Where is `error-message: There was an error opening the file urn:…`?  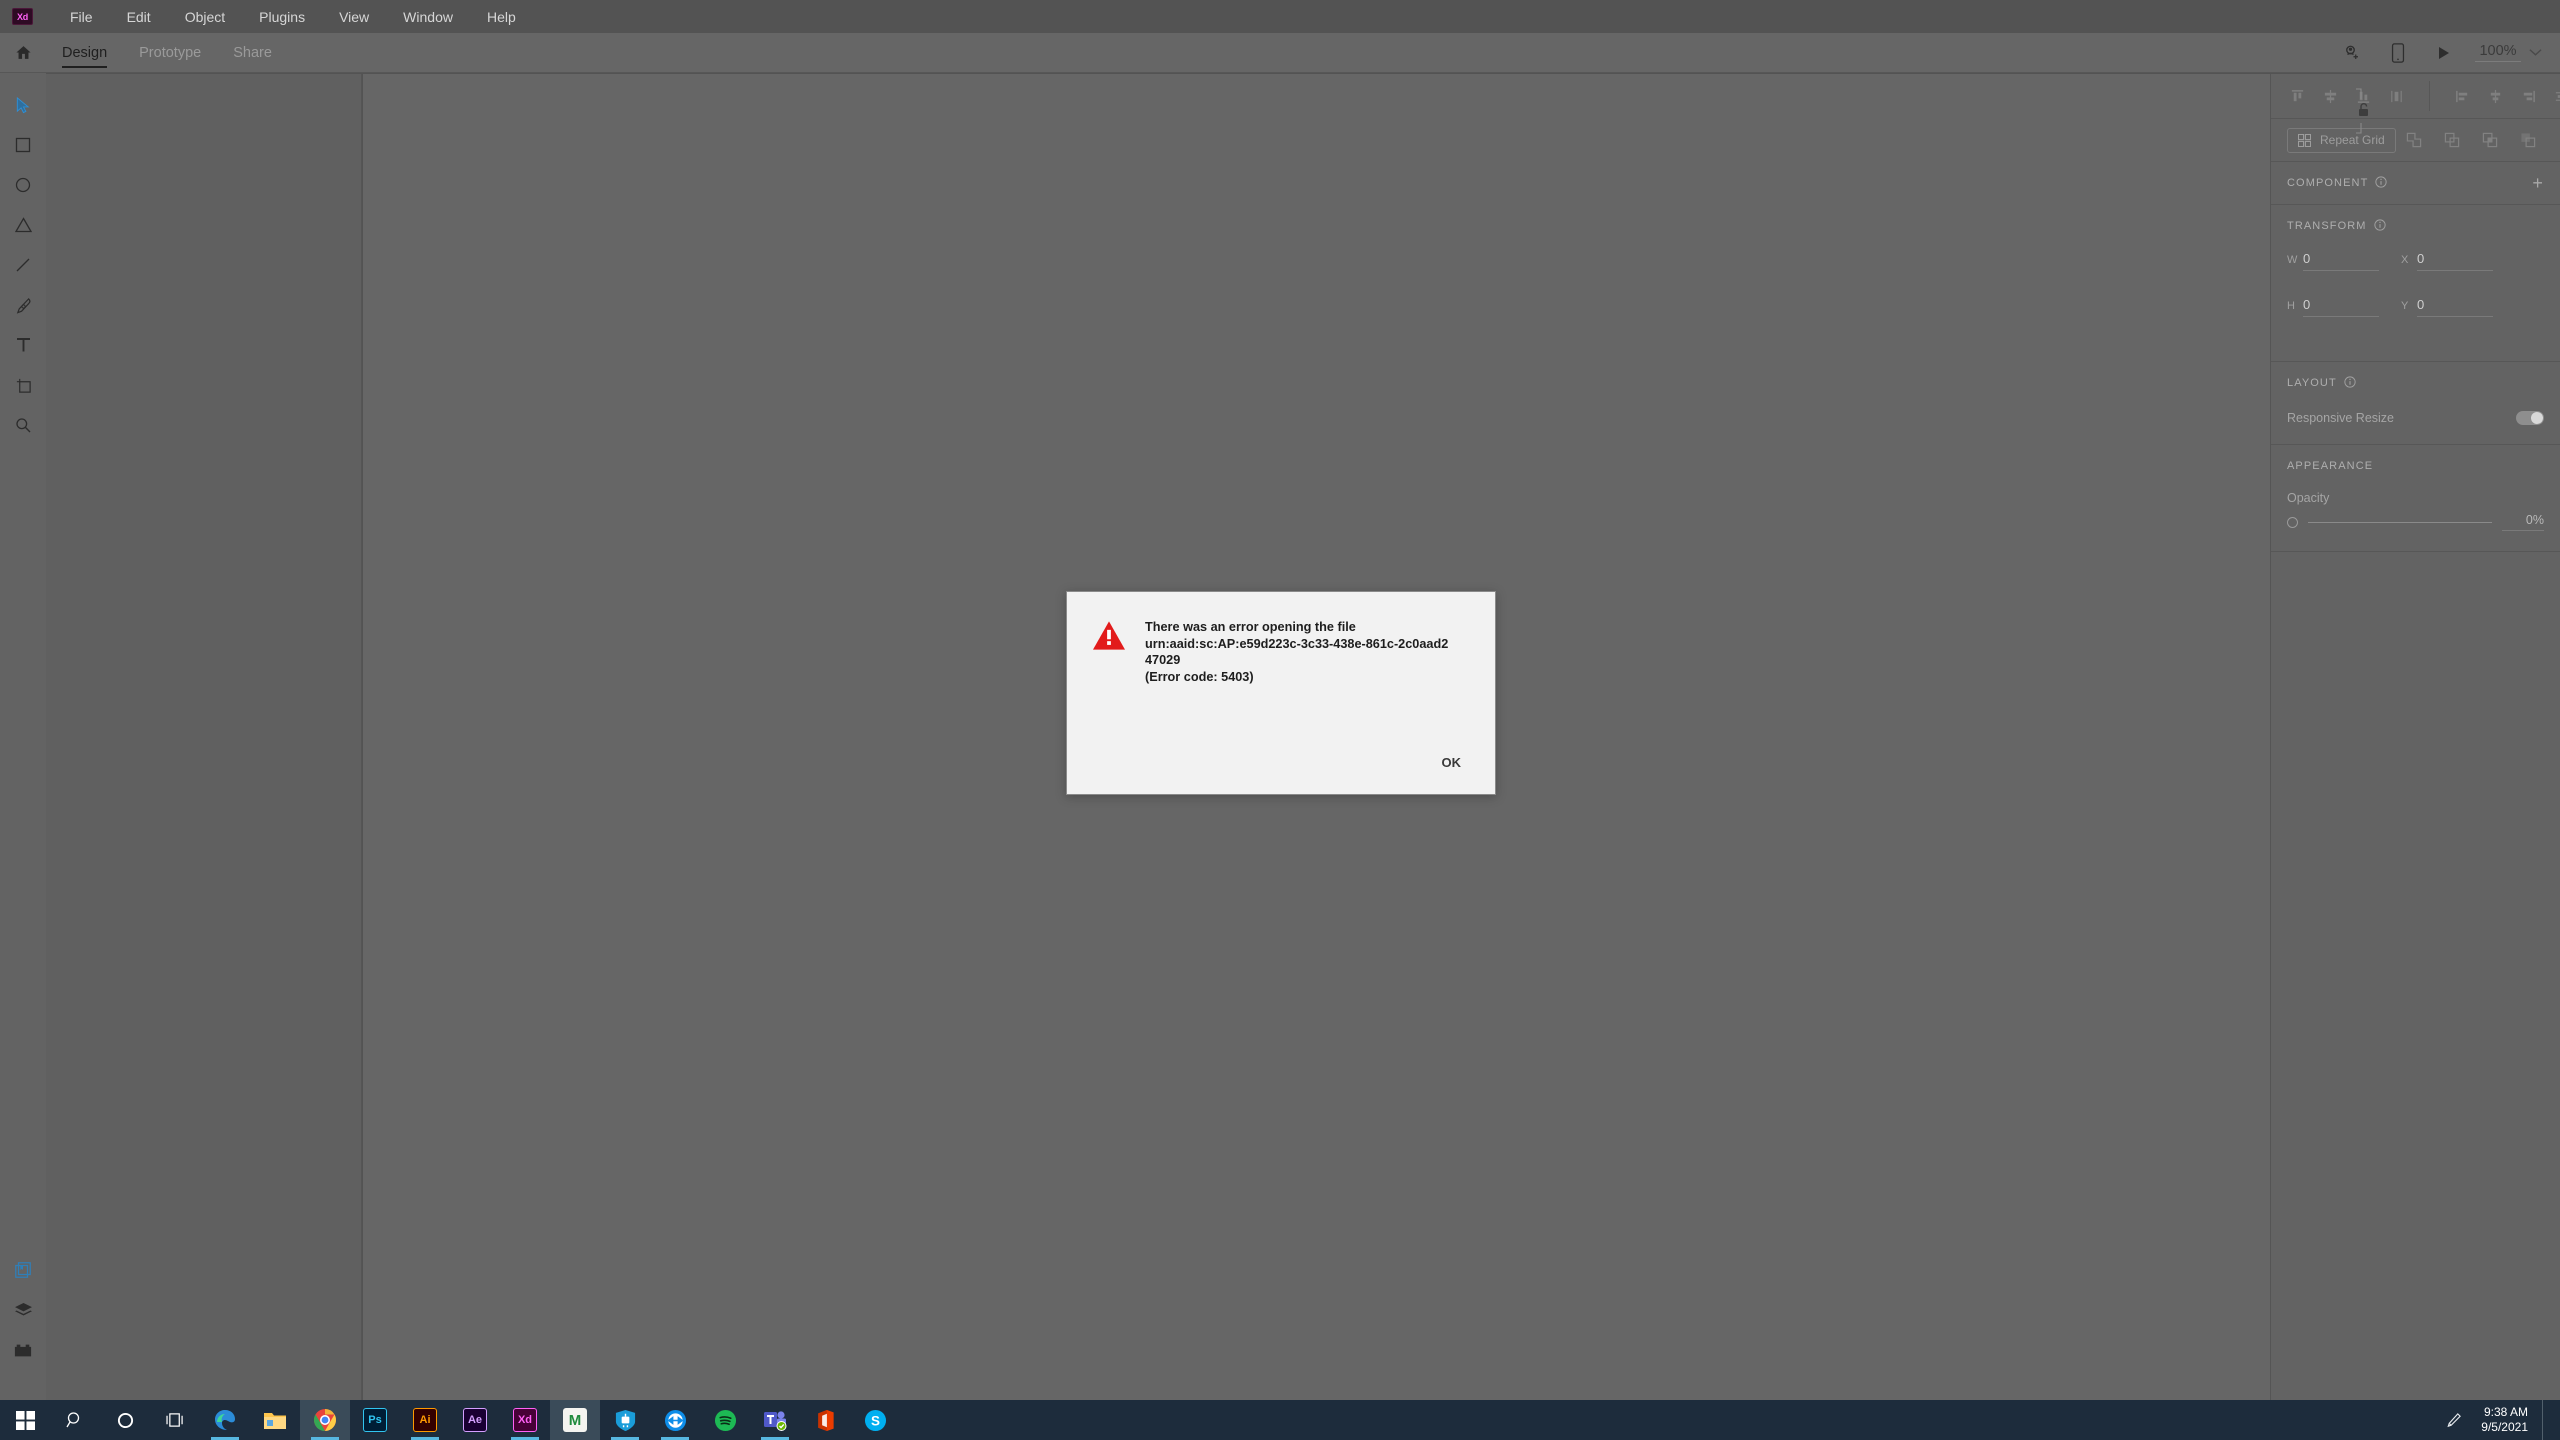 error-message: There was an error opening the file urn:… is located at coordinates (1300, 652).